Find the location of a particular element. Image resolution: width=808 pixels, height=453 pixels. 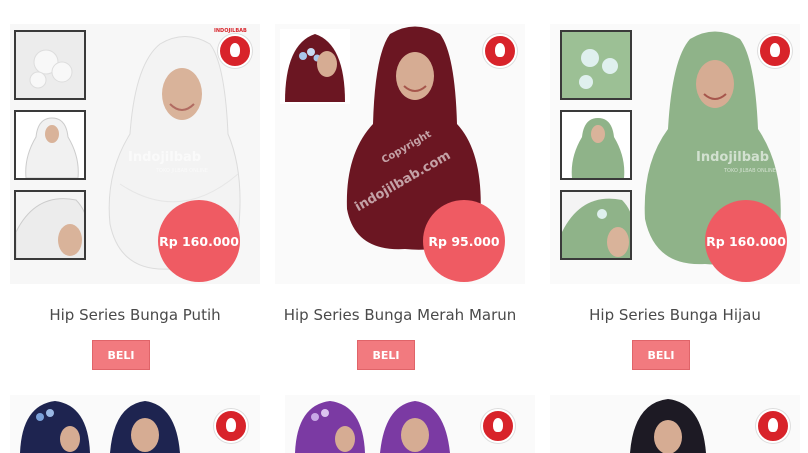

product-title: Hip Series Bunga Hijau is located at coordinates (675, 315).